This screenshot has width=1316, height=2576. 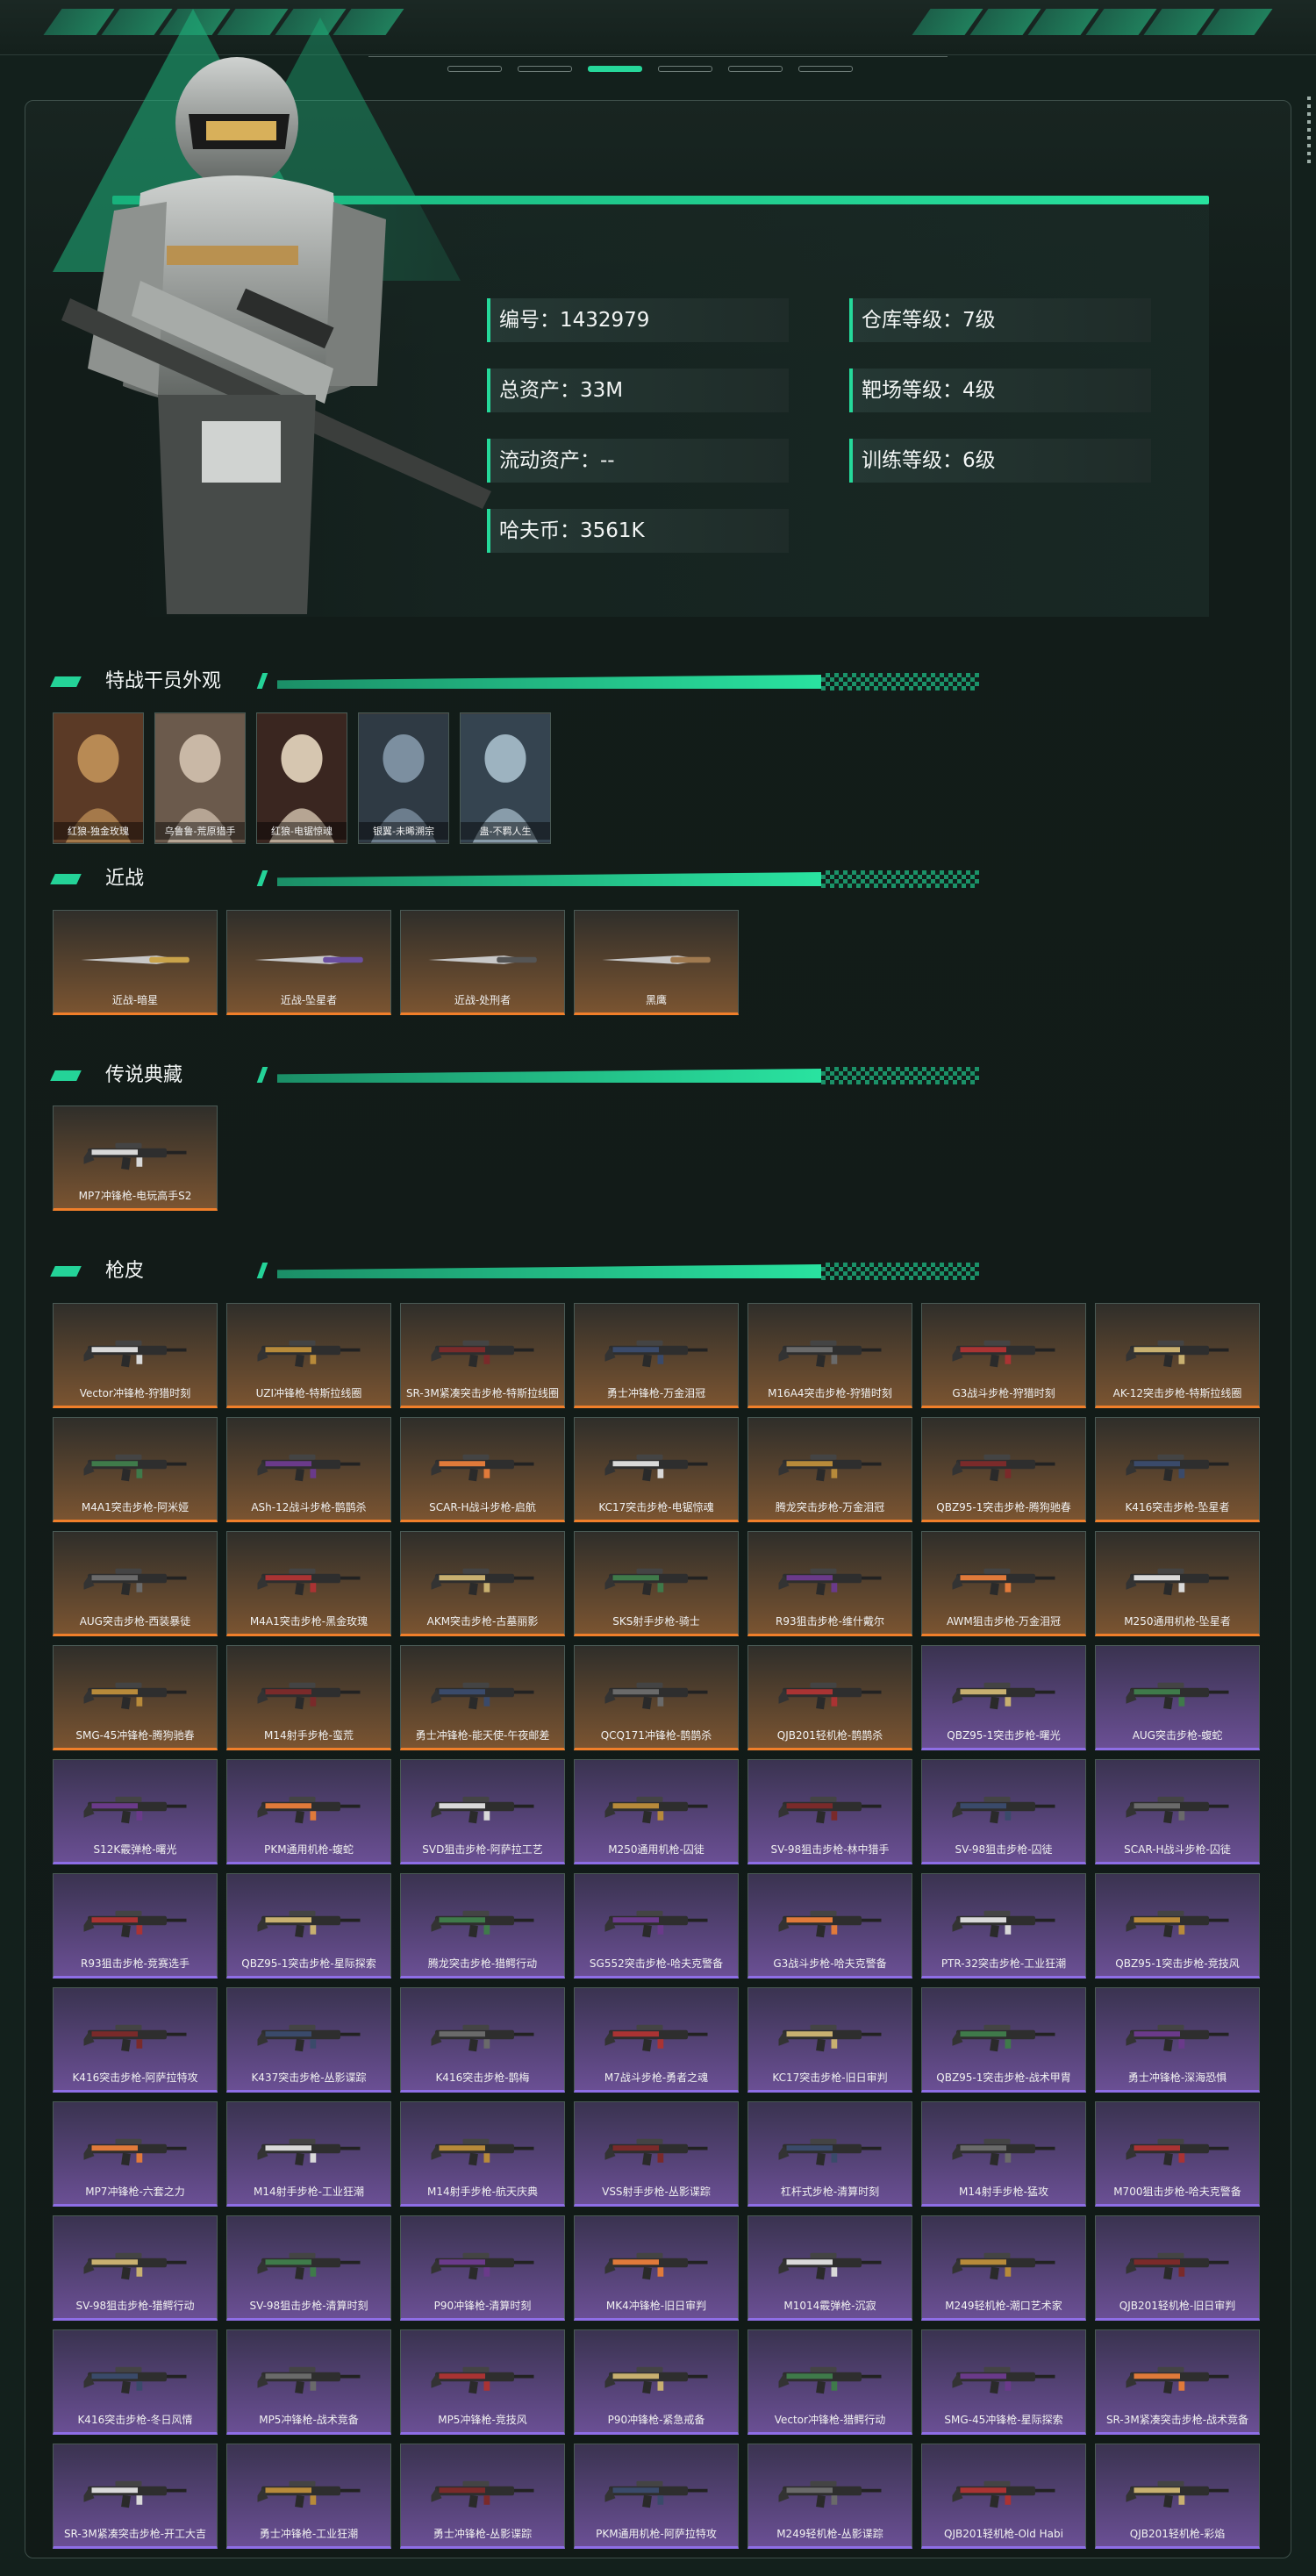 What do you see at coordinates (483, 2040) in the screenshot?
I see `weapon-skin-card: K416突击步枪-鹊梅` at bounding box center [483, 2040].